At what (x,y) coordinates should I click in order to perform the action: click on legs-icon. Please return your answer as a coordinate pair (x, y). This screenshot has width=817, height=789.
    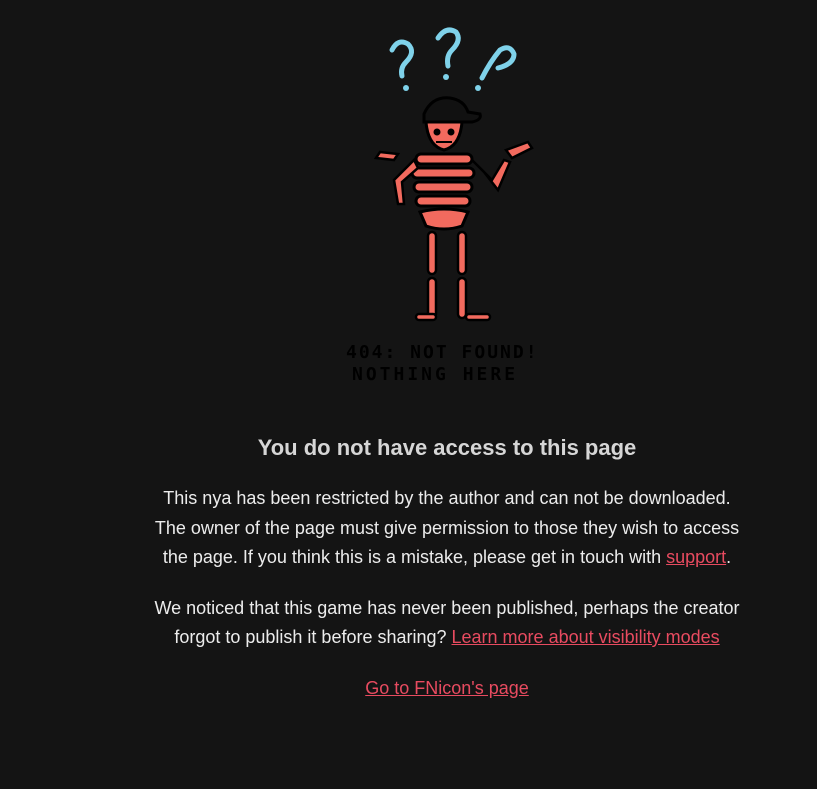
    Looking at the image, I should click on (453, 276).